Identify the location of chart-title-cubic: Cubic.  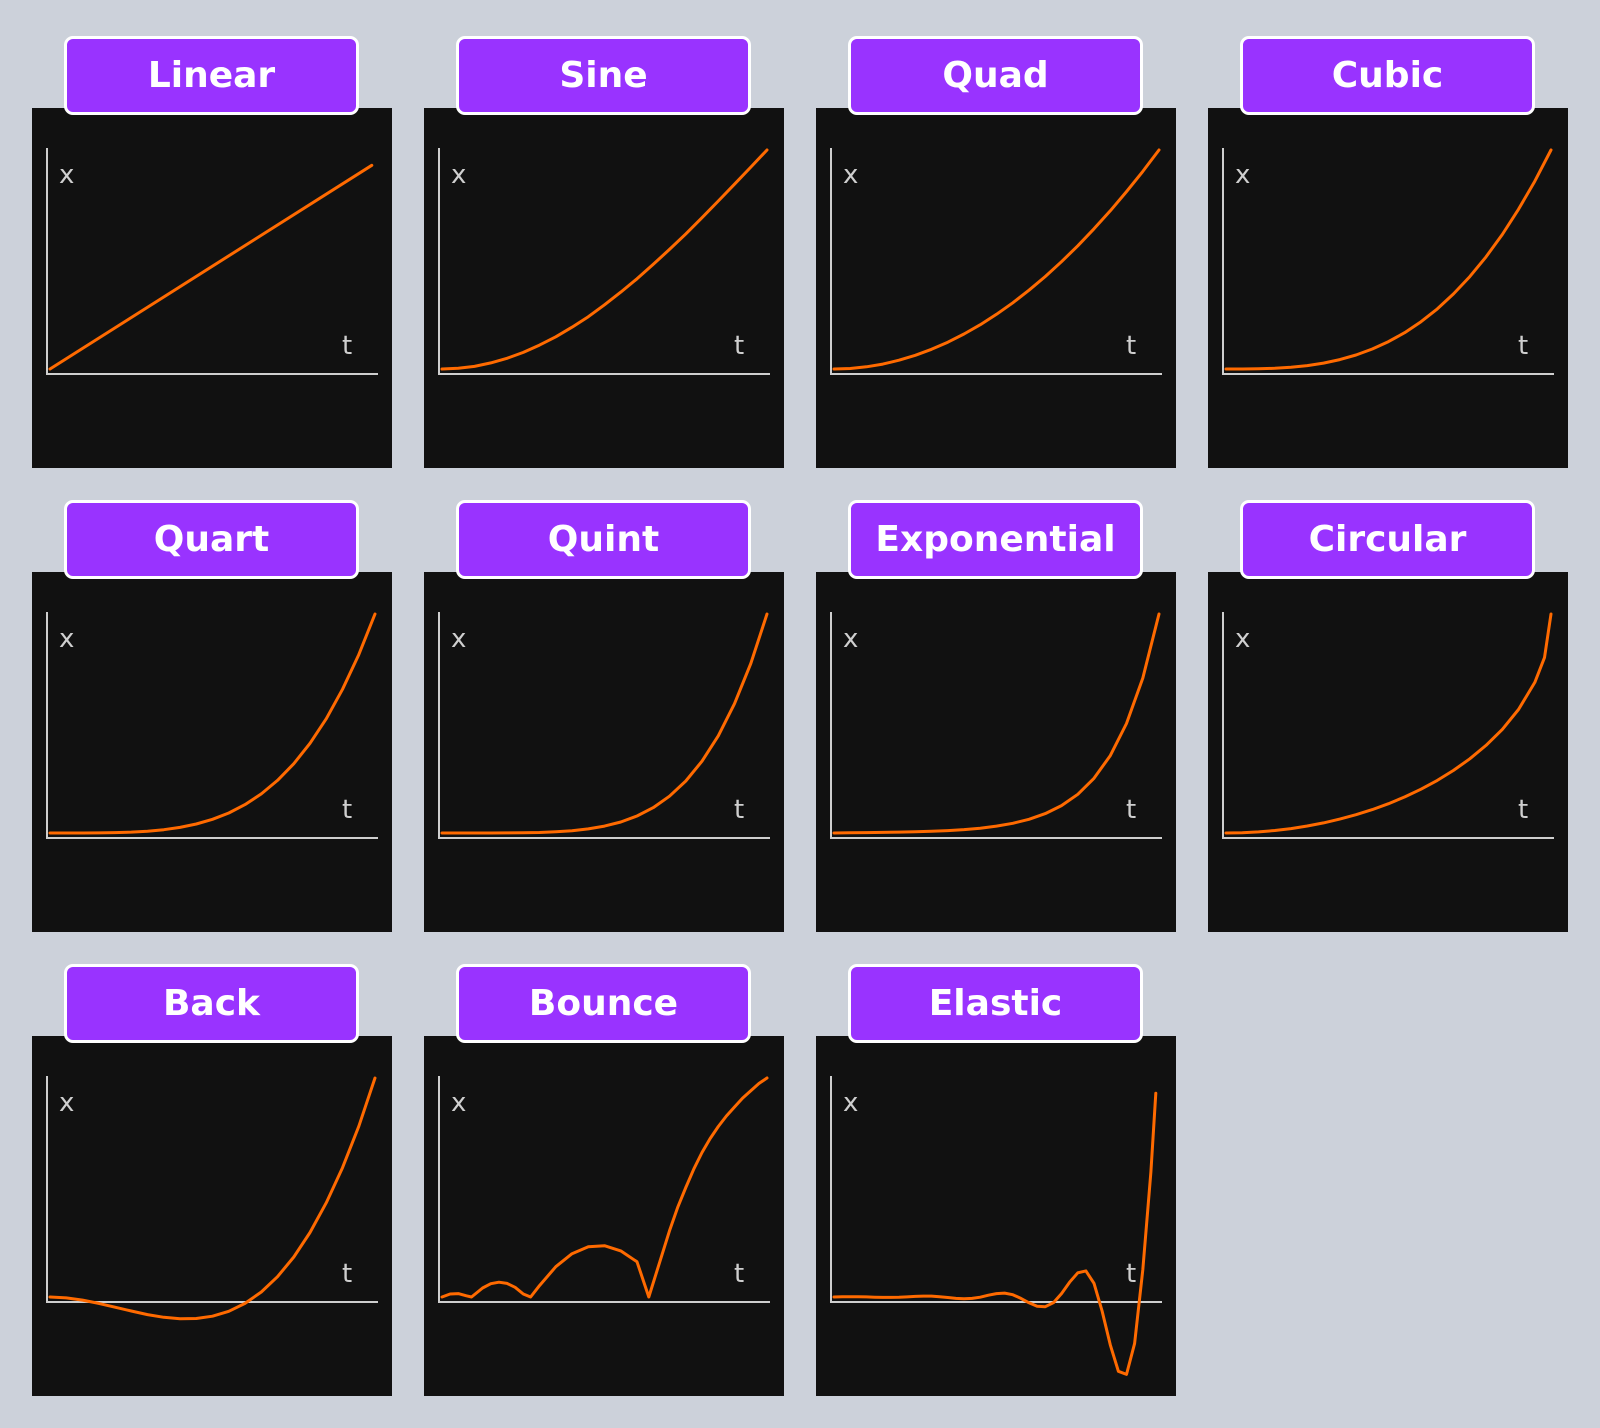
(1387, 75).